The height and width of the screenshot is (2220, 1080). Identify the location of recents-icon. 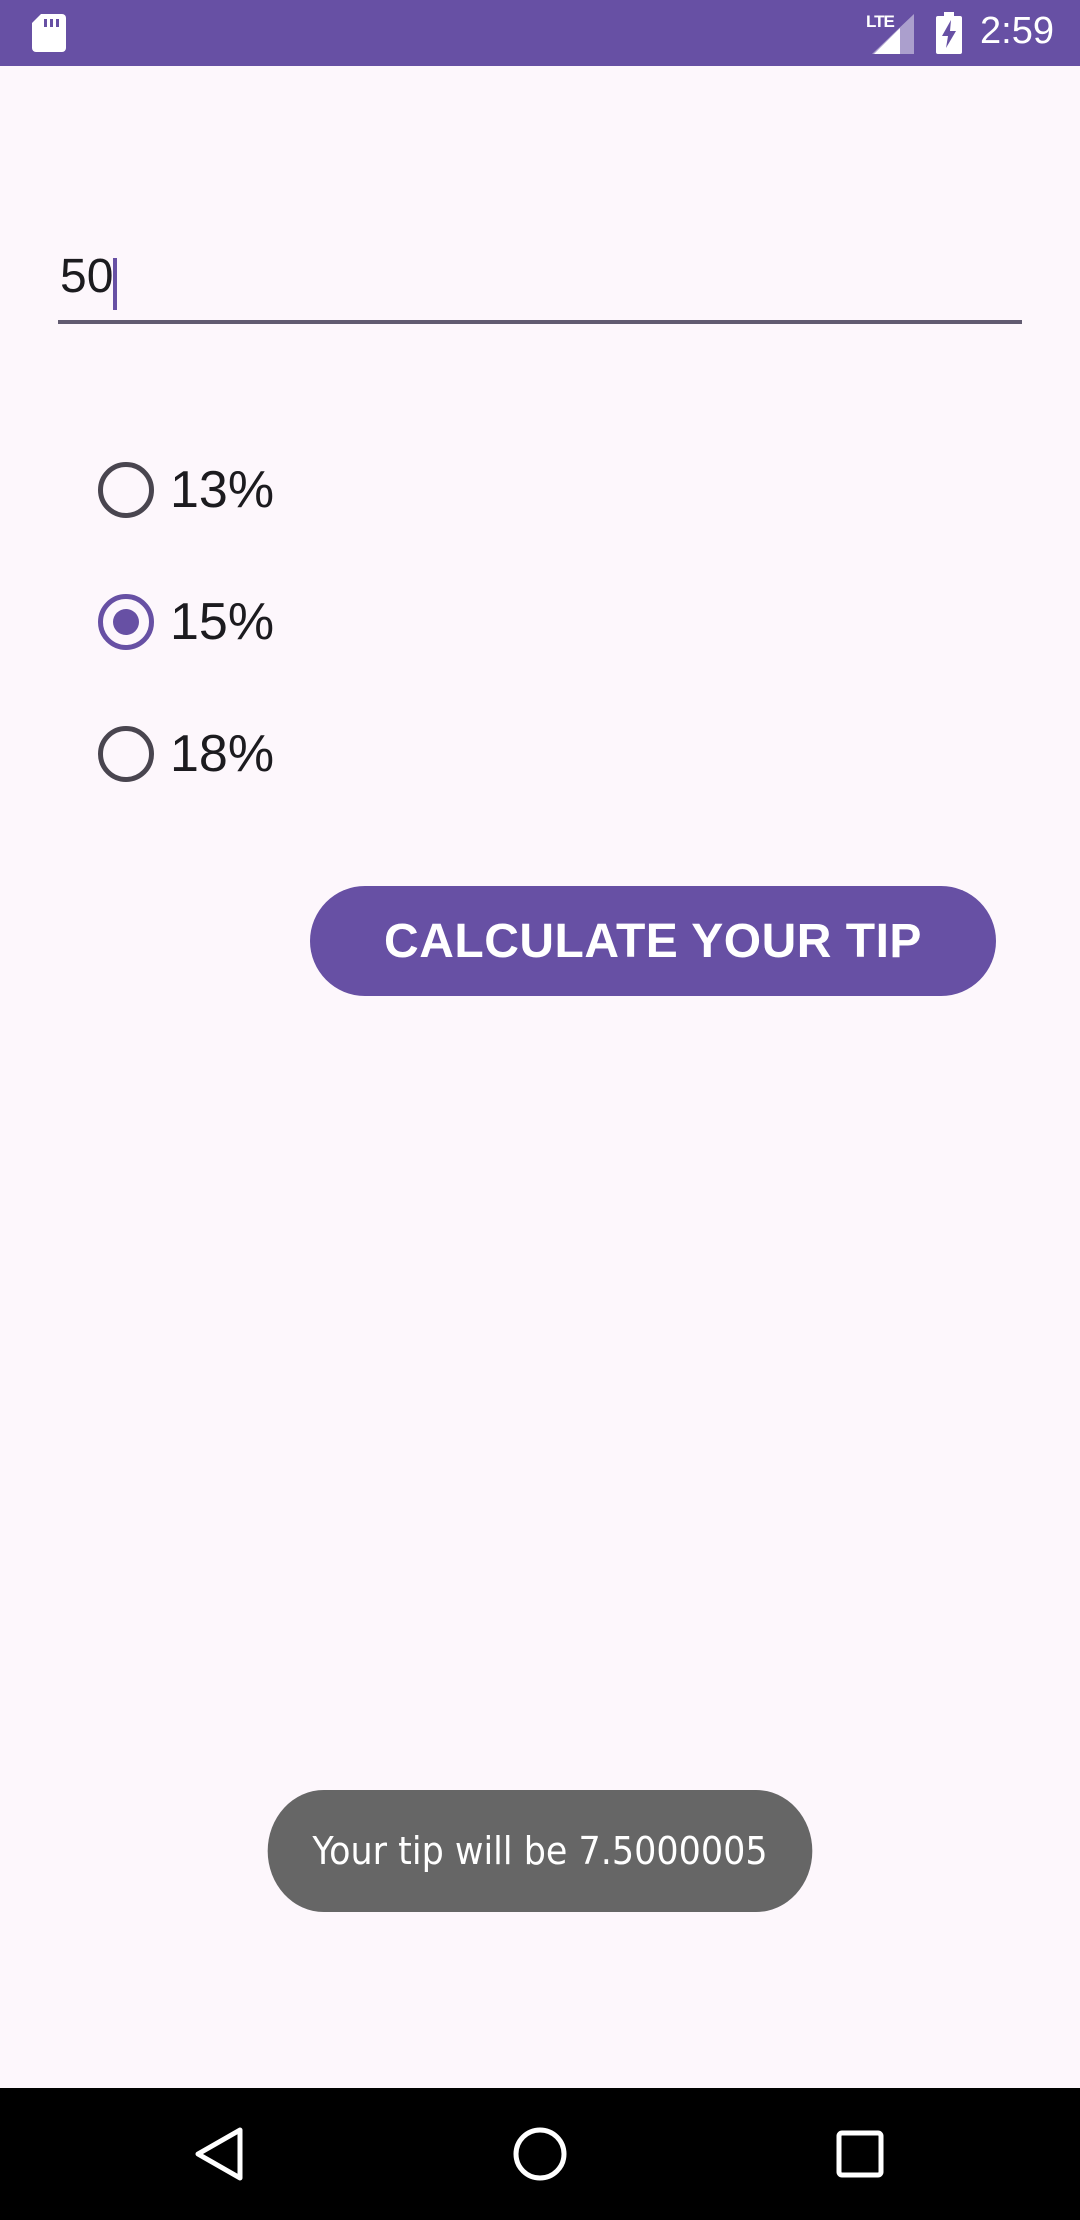
(860, 2154).